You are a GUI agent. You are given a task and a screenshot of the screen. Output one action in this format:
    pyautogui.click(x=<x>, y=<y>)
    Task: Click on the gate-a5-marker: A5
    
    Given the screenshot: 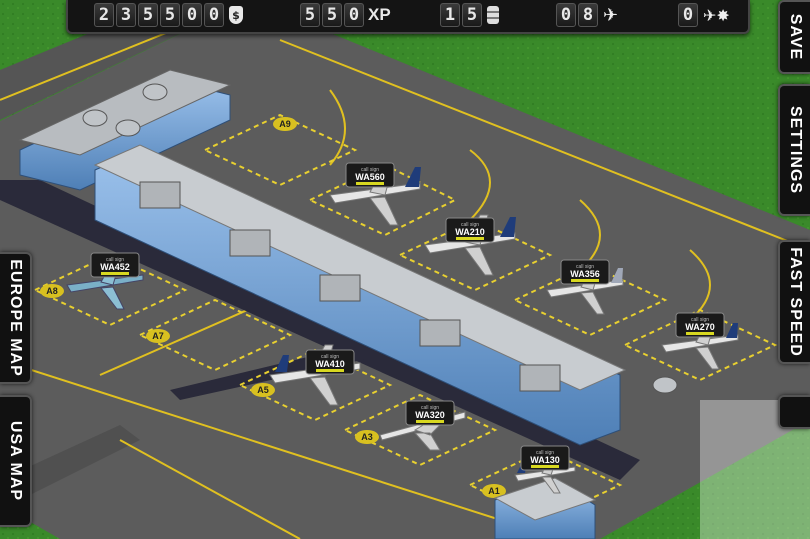 What is the action you would take?
    pyautogui.click(x=263, y=390)
    